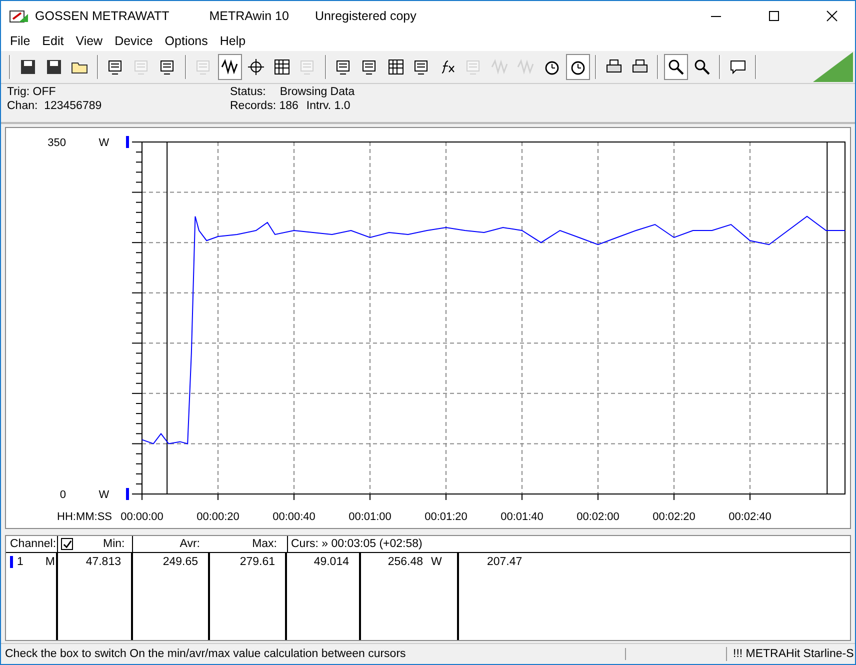  I want to click on corner-triangle-icon, so click(833, 67).